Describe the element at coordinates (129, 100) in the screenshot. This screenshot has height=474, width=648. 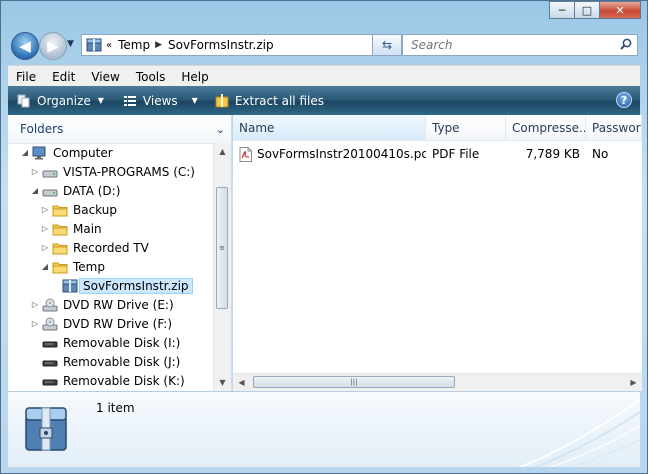
I see `views-icon` at that location.